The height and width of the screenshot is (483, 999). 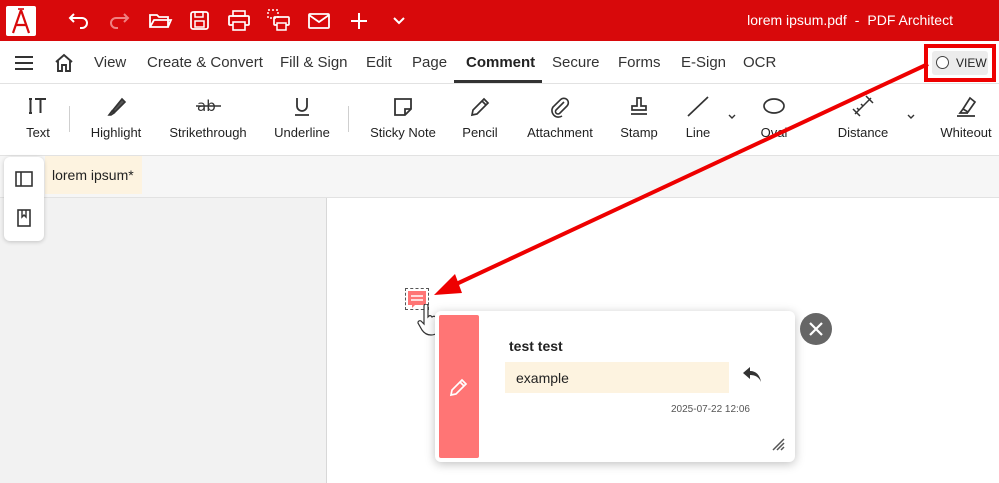 I want to click on menu-comment: Comment, so click(x=500, y=62).